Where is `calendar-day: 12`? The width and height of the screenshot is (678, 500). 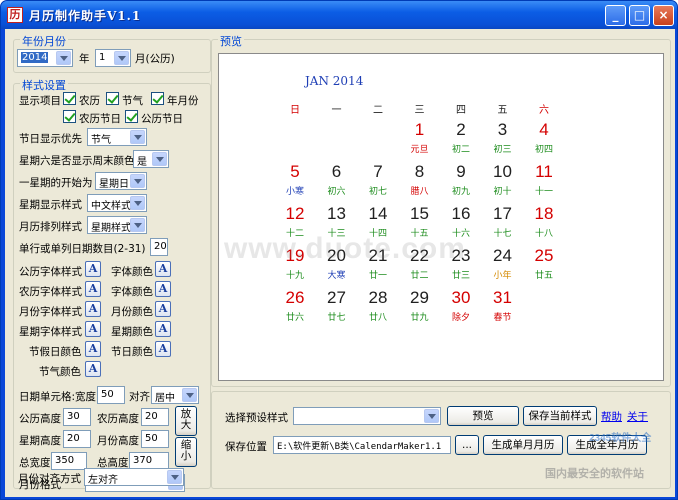
calendar-day: 12 is located at coordinates (295, 213).